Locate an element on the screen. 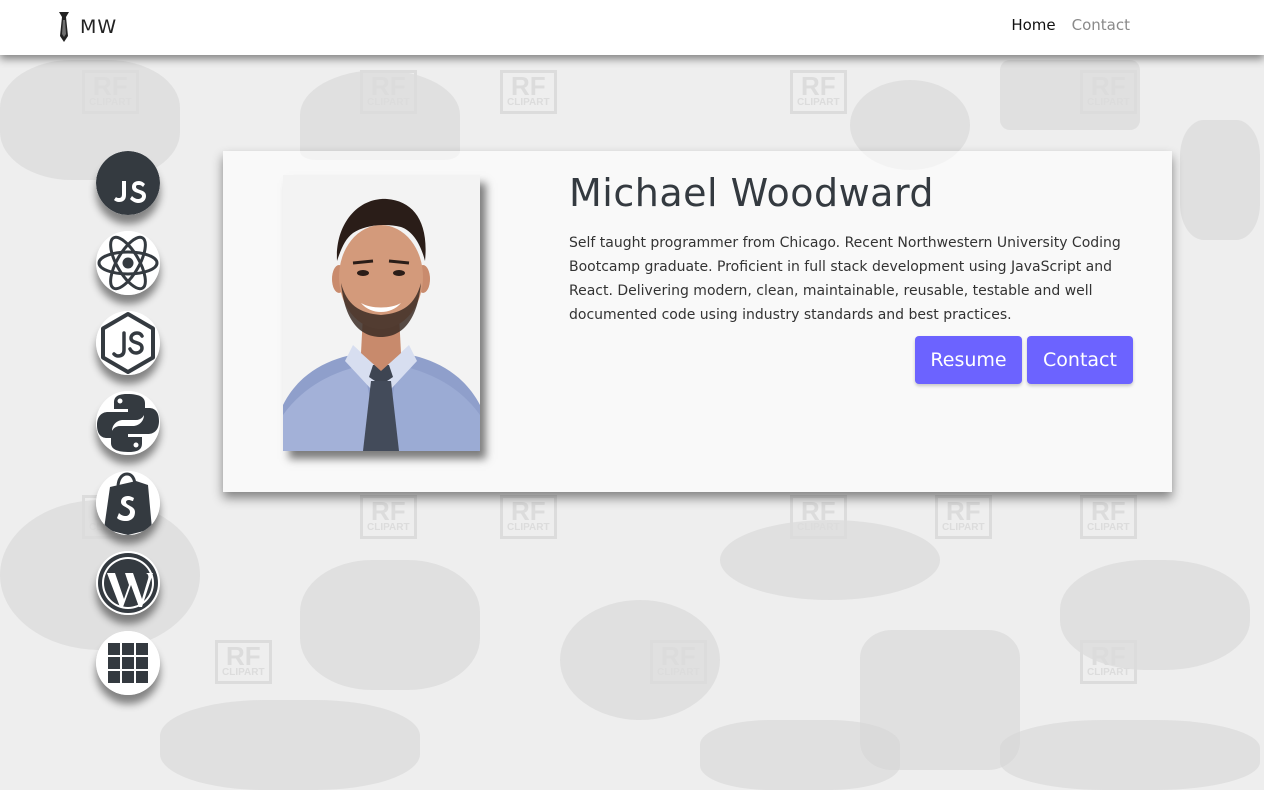  more-apps-grid-icon is located at coordinates (128, 663).